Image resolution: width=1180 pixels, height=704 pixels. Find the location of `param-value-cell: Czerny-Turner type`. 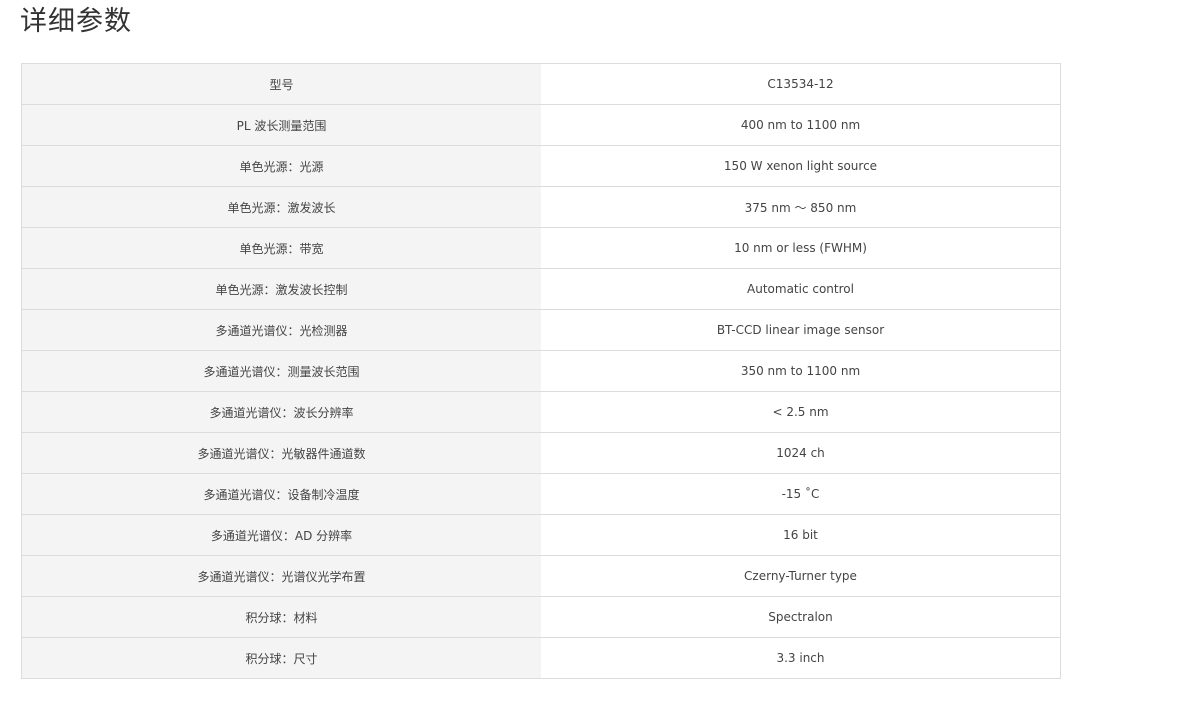

param-value-cell: Czerny-Turner type is located at coordinates (801, 576).